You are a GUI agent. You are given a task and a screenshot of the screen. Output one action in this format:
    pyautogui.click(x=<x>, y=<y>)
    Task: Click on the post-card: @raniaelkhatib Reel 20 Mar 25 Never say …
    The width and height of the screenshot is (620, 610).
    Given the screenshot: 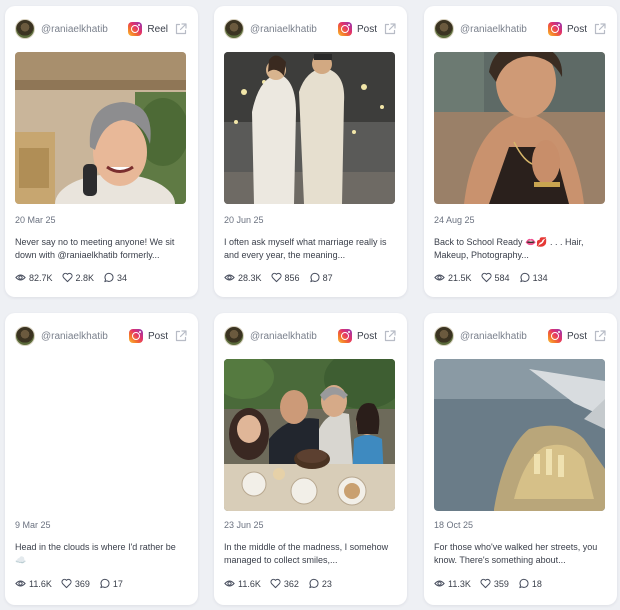 What is the action you would take?
    pyautogui.click(x=101, y=151)
    